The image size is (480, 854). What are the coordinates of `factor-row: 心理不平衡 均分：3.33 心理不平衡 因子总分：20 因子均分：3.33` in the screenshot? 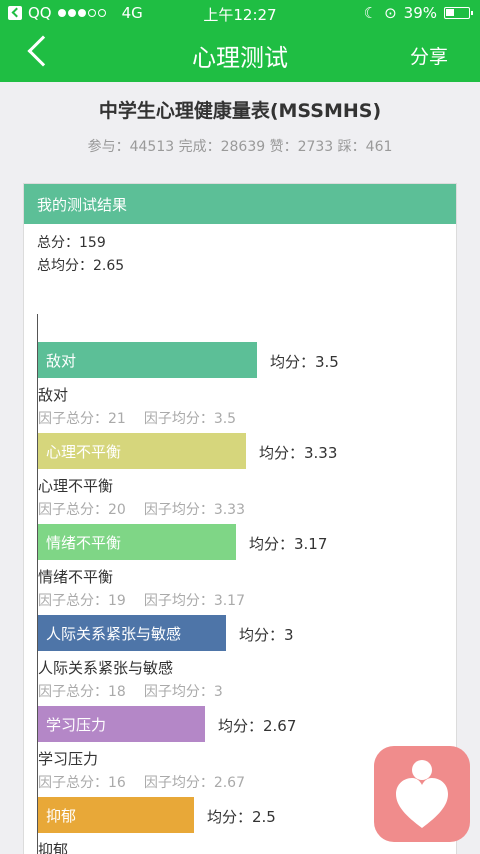 It's located at (248, 479).